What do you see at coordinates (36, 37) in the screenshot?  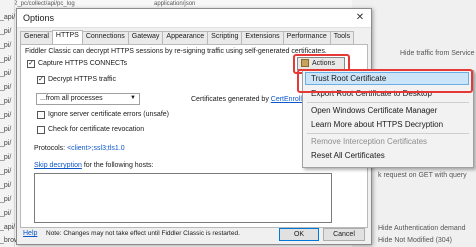 I see `tab-general: General` at bounding box center [36, 37].